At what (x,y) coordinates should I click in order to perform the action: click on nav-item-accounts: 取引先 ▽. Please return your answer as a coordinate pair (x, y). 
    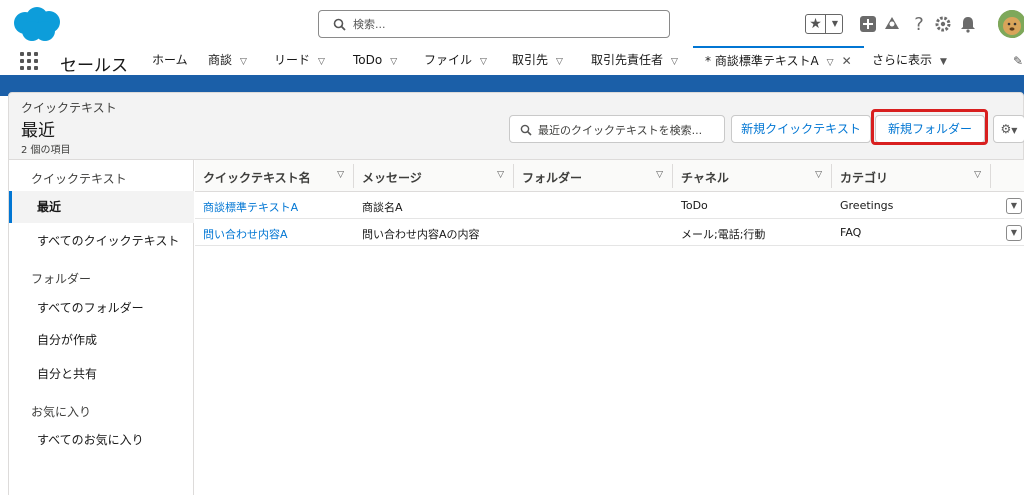
    Looking at the image, I should click on (537, 60).